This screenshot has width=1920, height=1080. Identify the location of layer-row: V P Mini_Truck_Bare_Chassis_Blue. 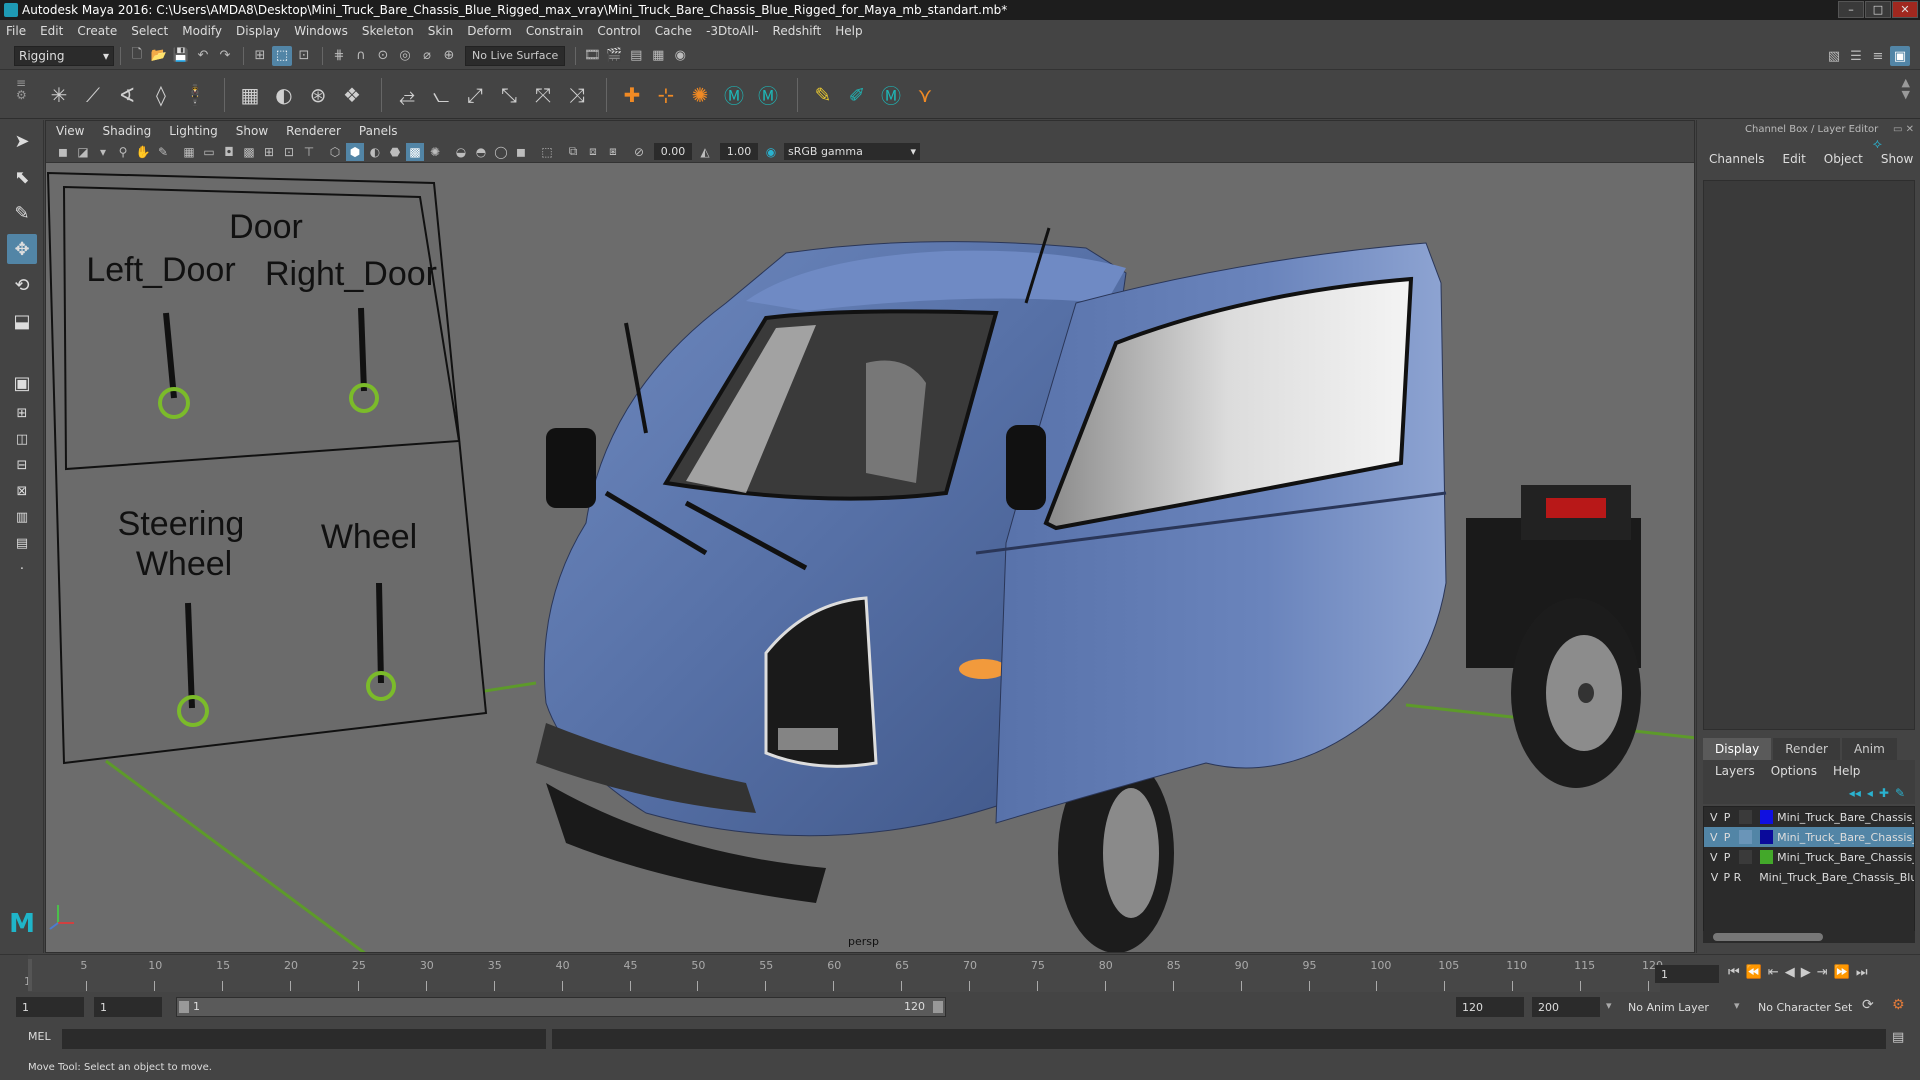
(1809, 857).